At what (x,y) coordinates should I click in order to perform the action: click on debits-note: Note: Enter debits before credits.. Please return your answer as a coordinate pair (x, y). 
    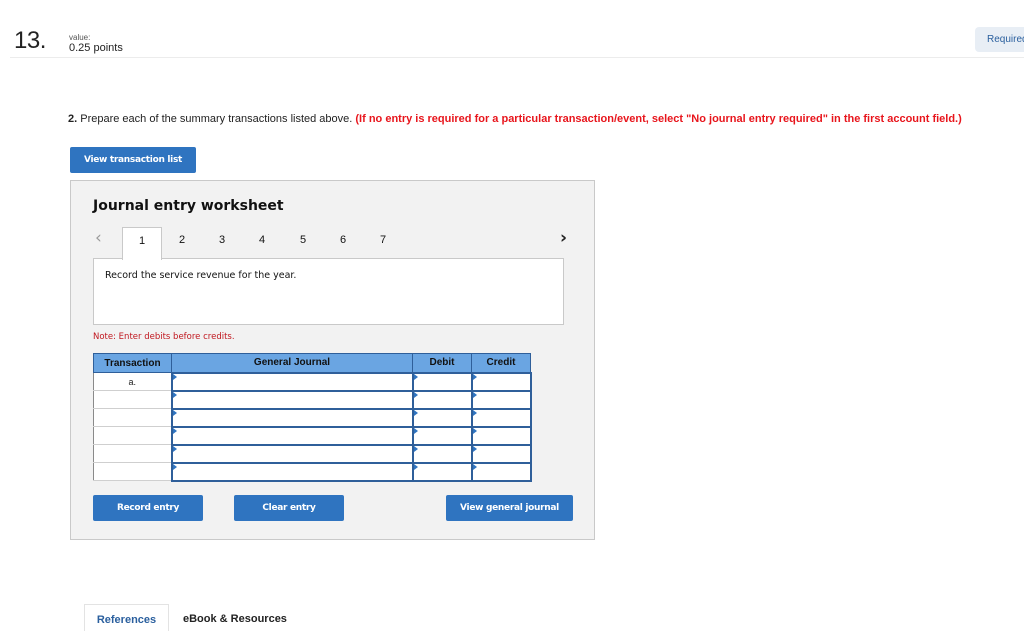
    Looking at the image, I should click on (164, 337).